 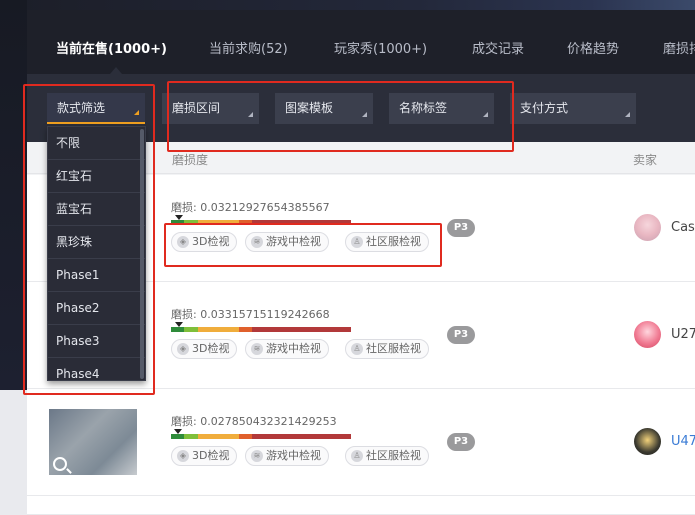 What do you see at coordinates (593, 47) in the screenshot?
I see `tab-price-trend: 价格趋势` at bounding box center [593, 47].